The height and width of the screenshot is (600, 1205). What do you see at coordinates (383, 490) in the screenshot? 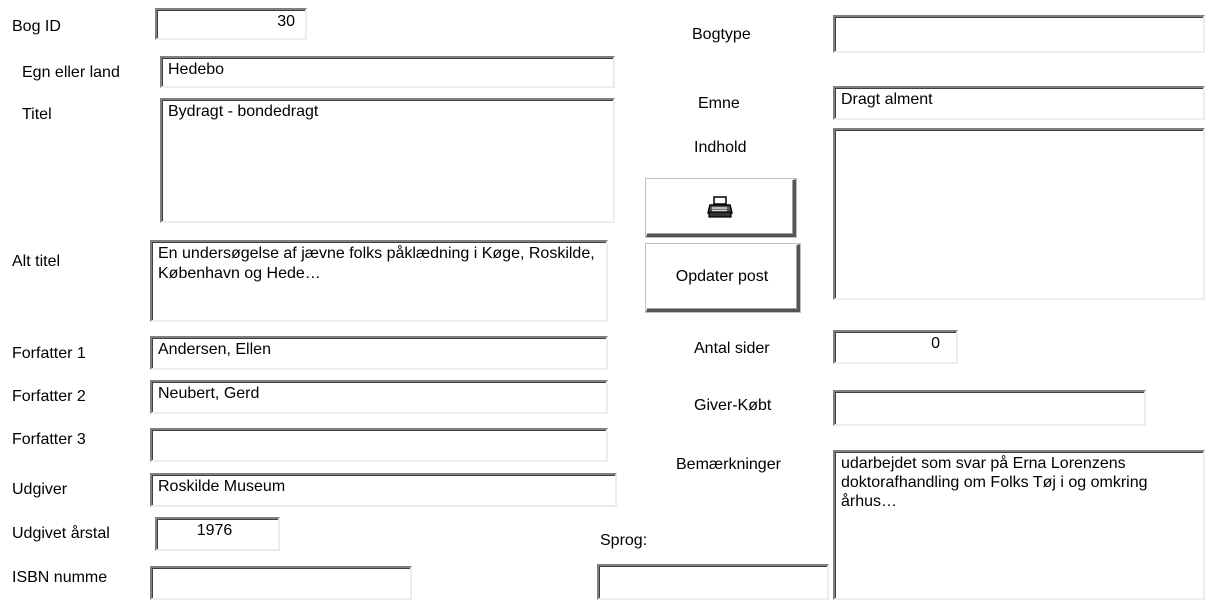
I see `udgiver-field: Roskilde Museum` at bounding box center [383, 490].